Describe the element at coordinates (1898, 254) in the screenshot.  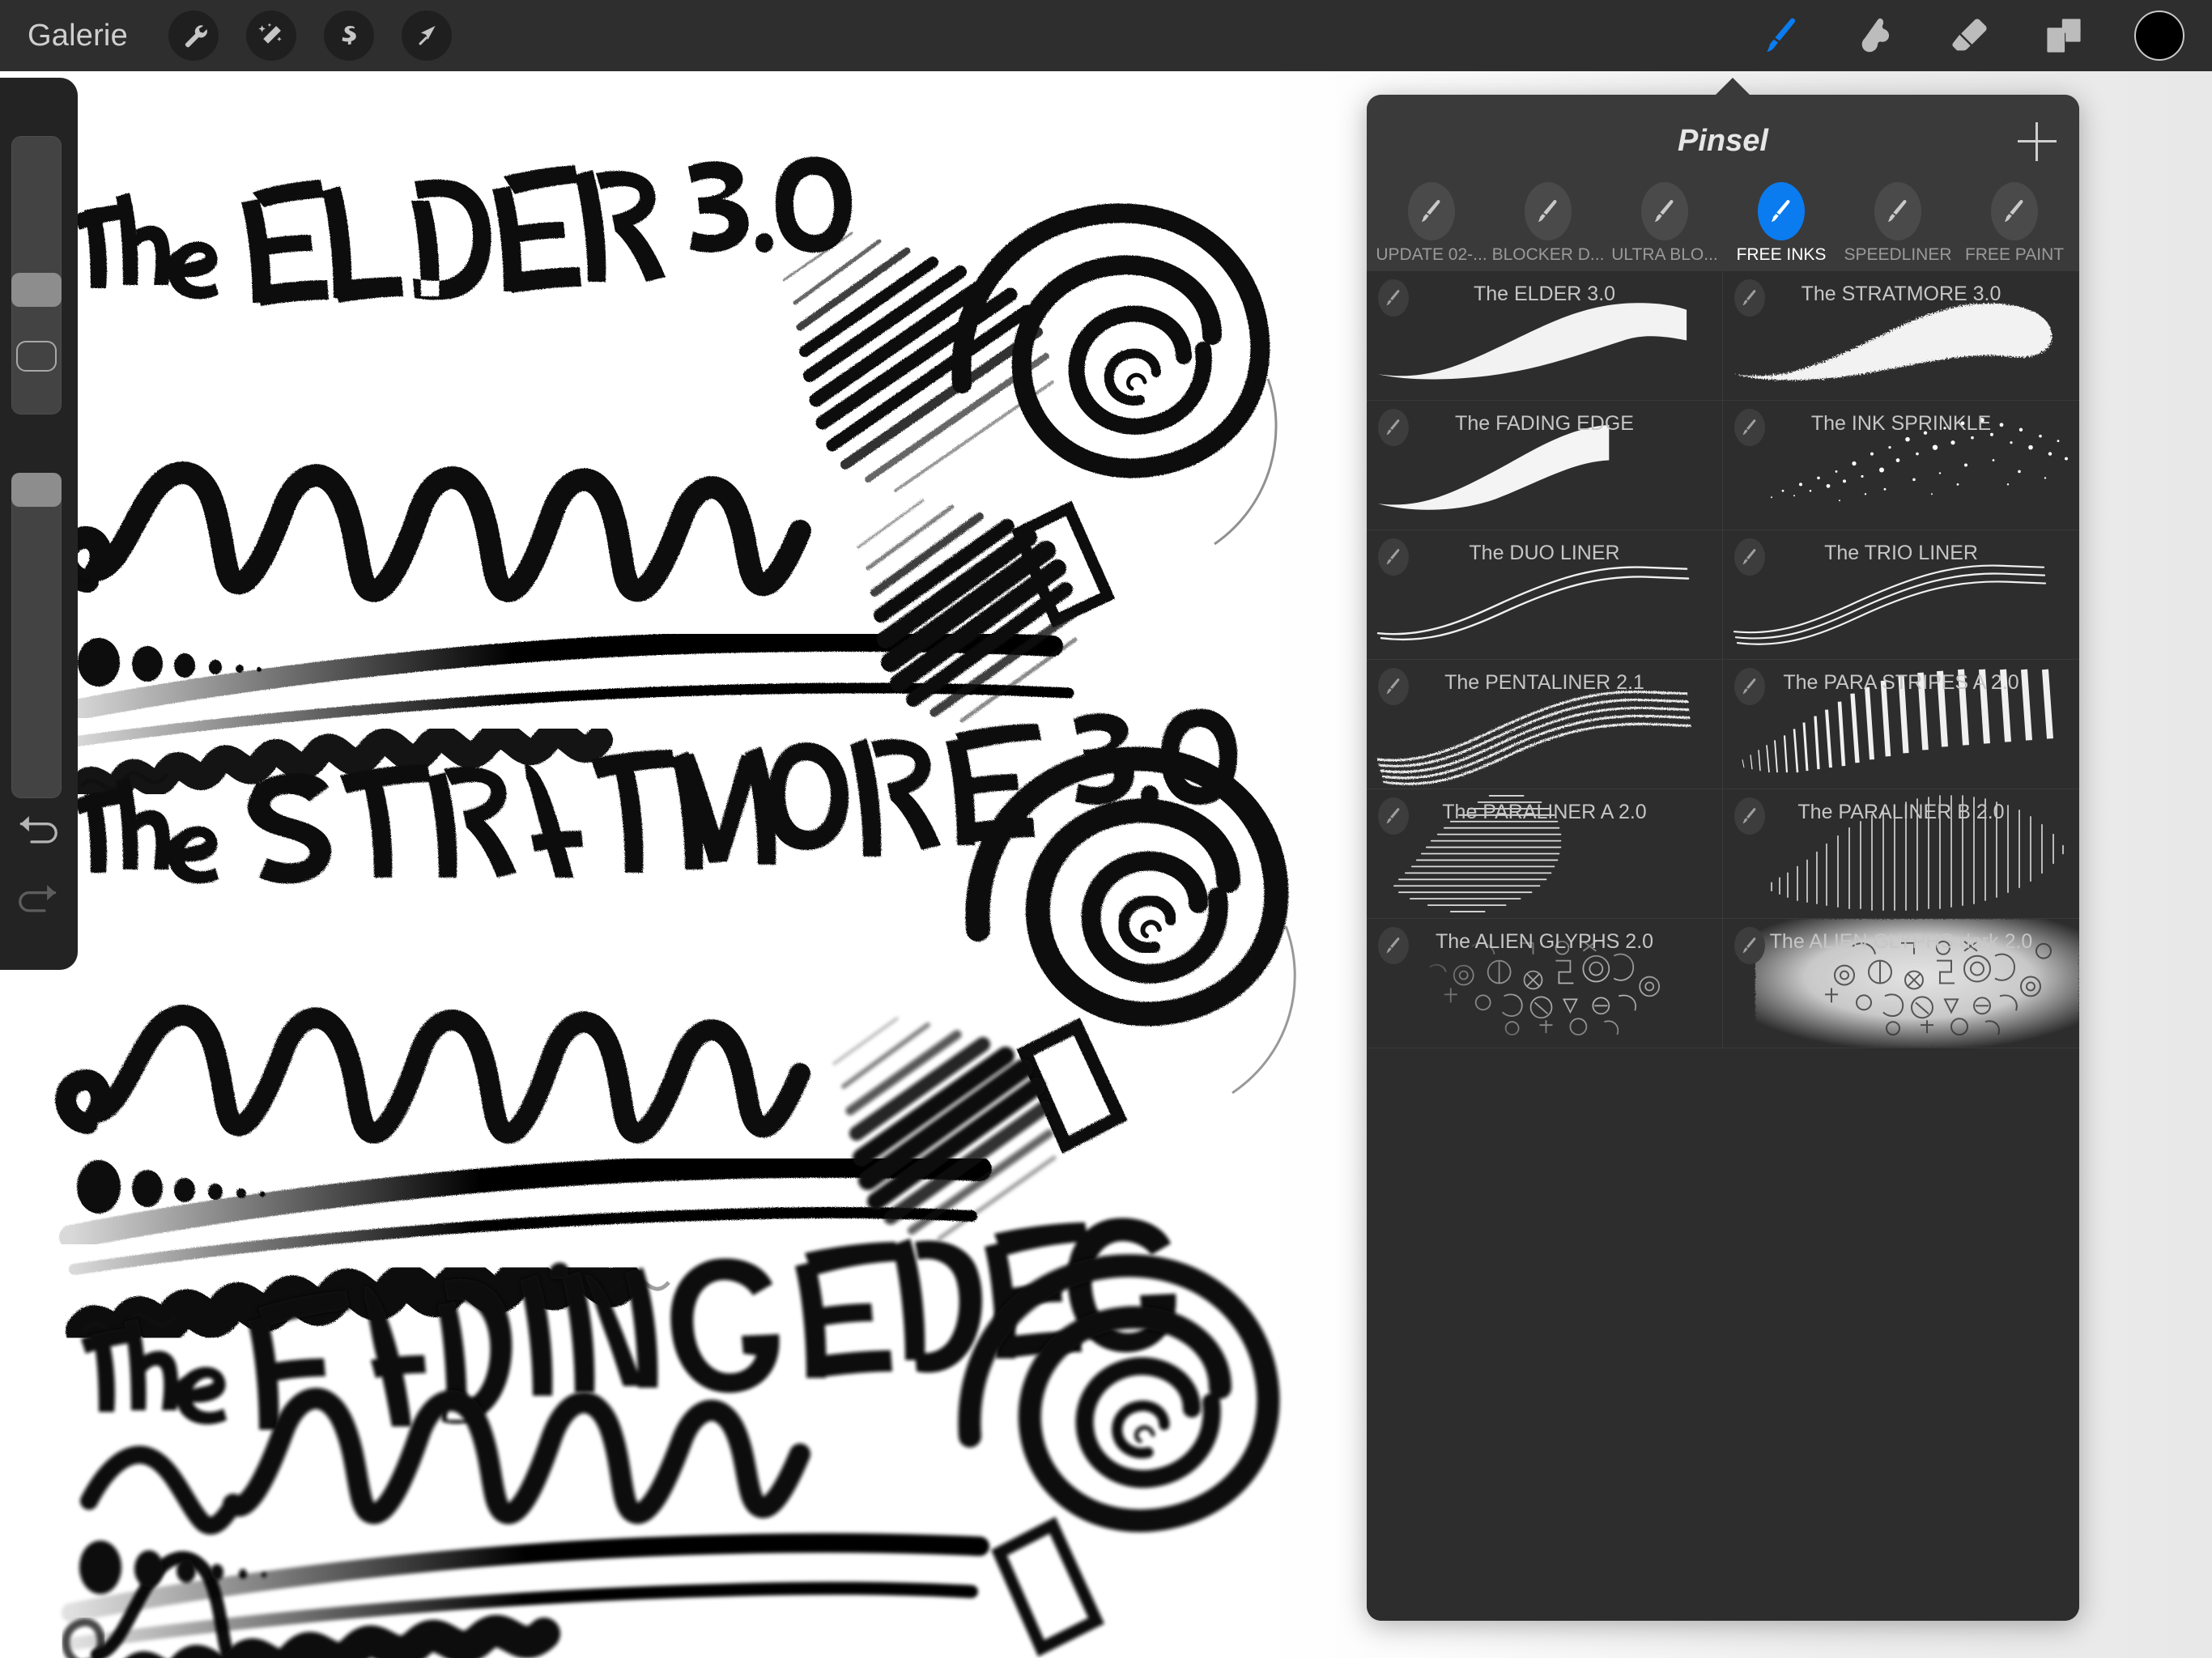
I see `brush-set-label: SPEEDLINER` at that location.